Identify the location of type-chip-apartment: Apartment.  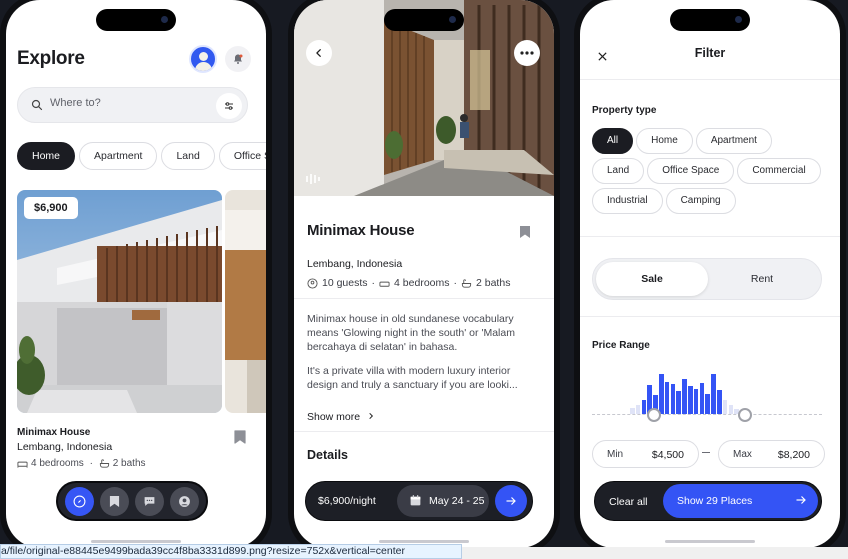
(733, 141).